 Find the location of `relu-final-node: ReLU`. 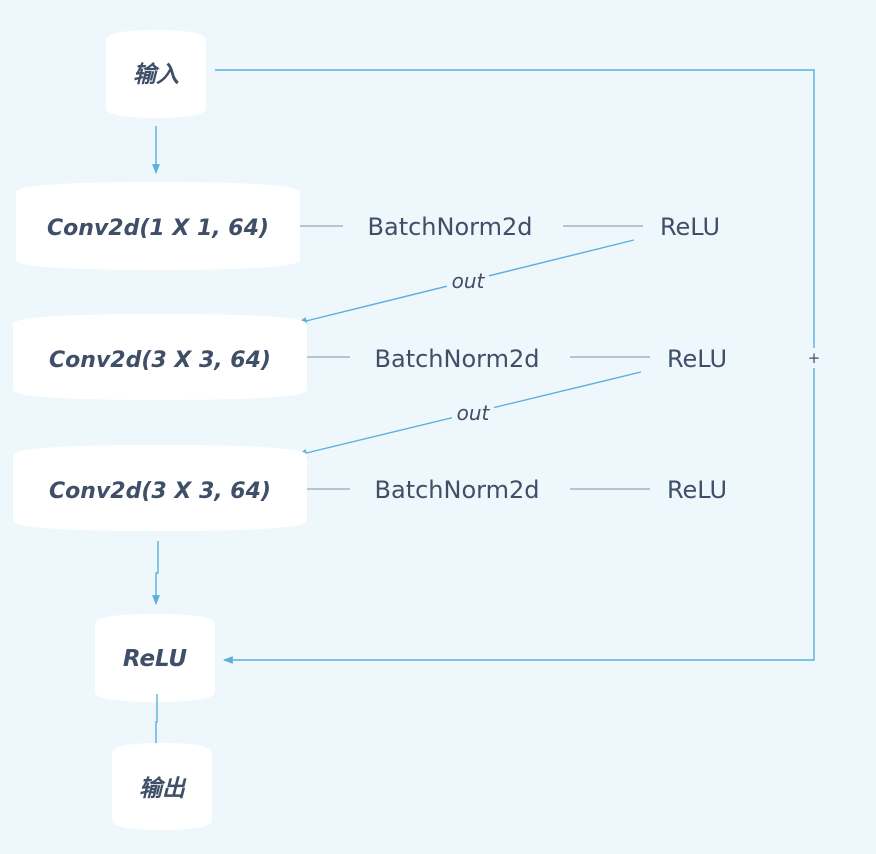

relu-final-node: ReLU is located at coordinates (155, 658).